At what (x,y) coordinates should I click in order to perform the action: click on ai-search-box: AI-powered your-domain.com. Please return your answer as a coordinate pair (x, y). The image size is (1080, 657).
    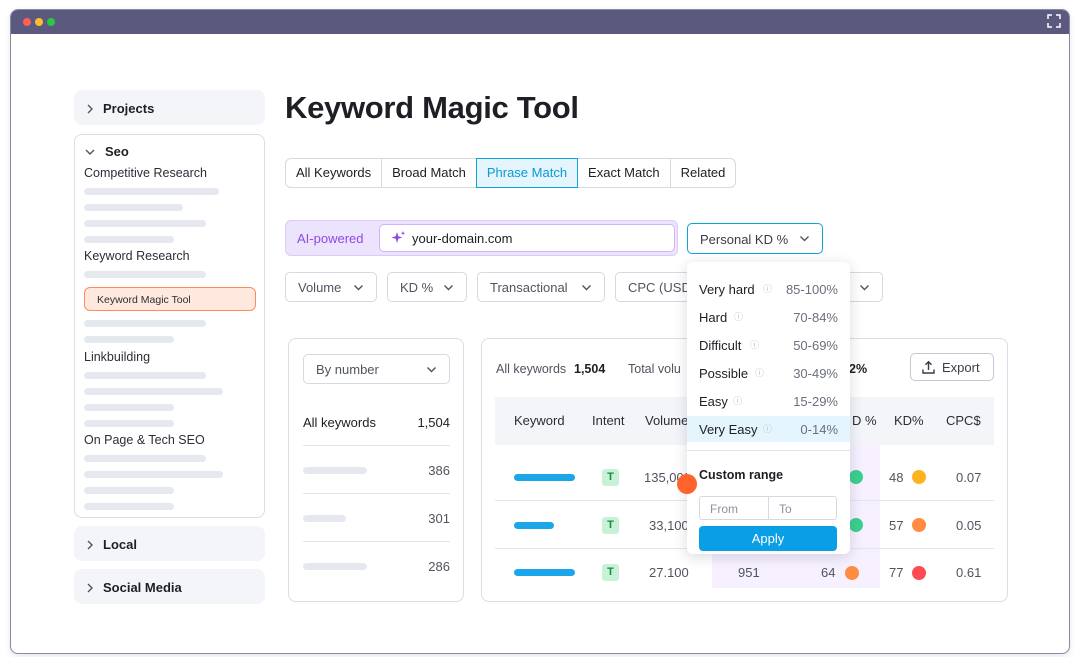
    Looking at the image, I should click on (481, 238).